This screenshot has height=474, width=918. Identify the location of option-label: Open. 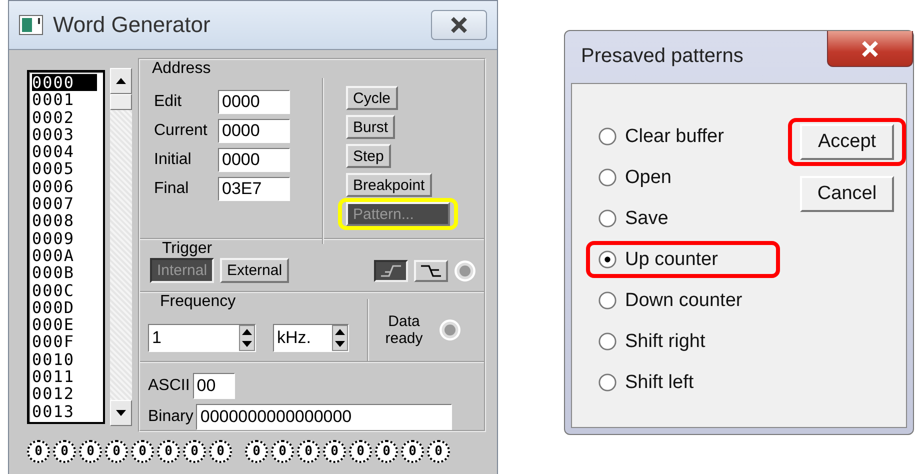
(648, 177).